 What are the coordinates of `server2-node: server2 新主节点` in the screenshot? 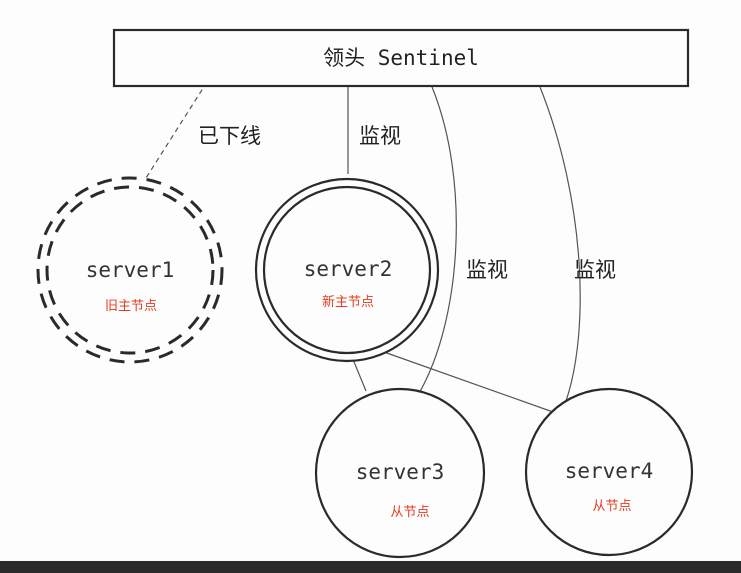 It's located at (347, 270).